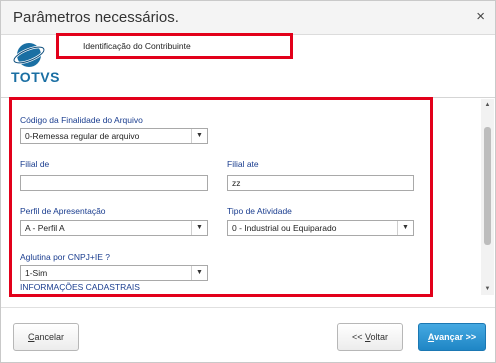 This screenshot has height=363, width=496. What do you see at coordinates (82, 136) in the screenshot?
I see `finalidade-value: 0-Remessa regular de arquivo` at bounding box center [82, 136].